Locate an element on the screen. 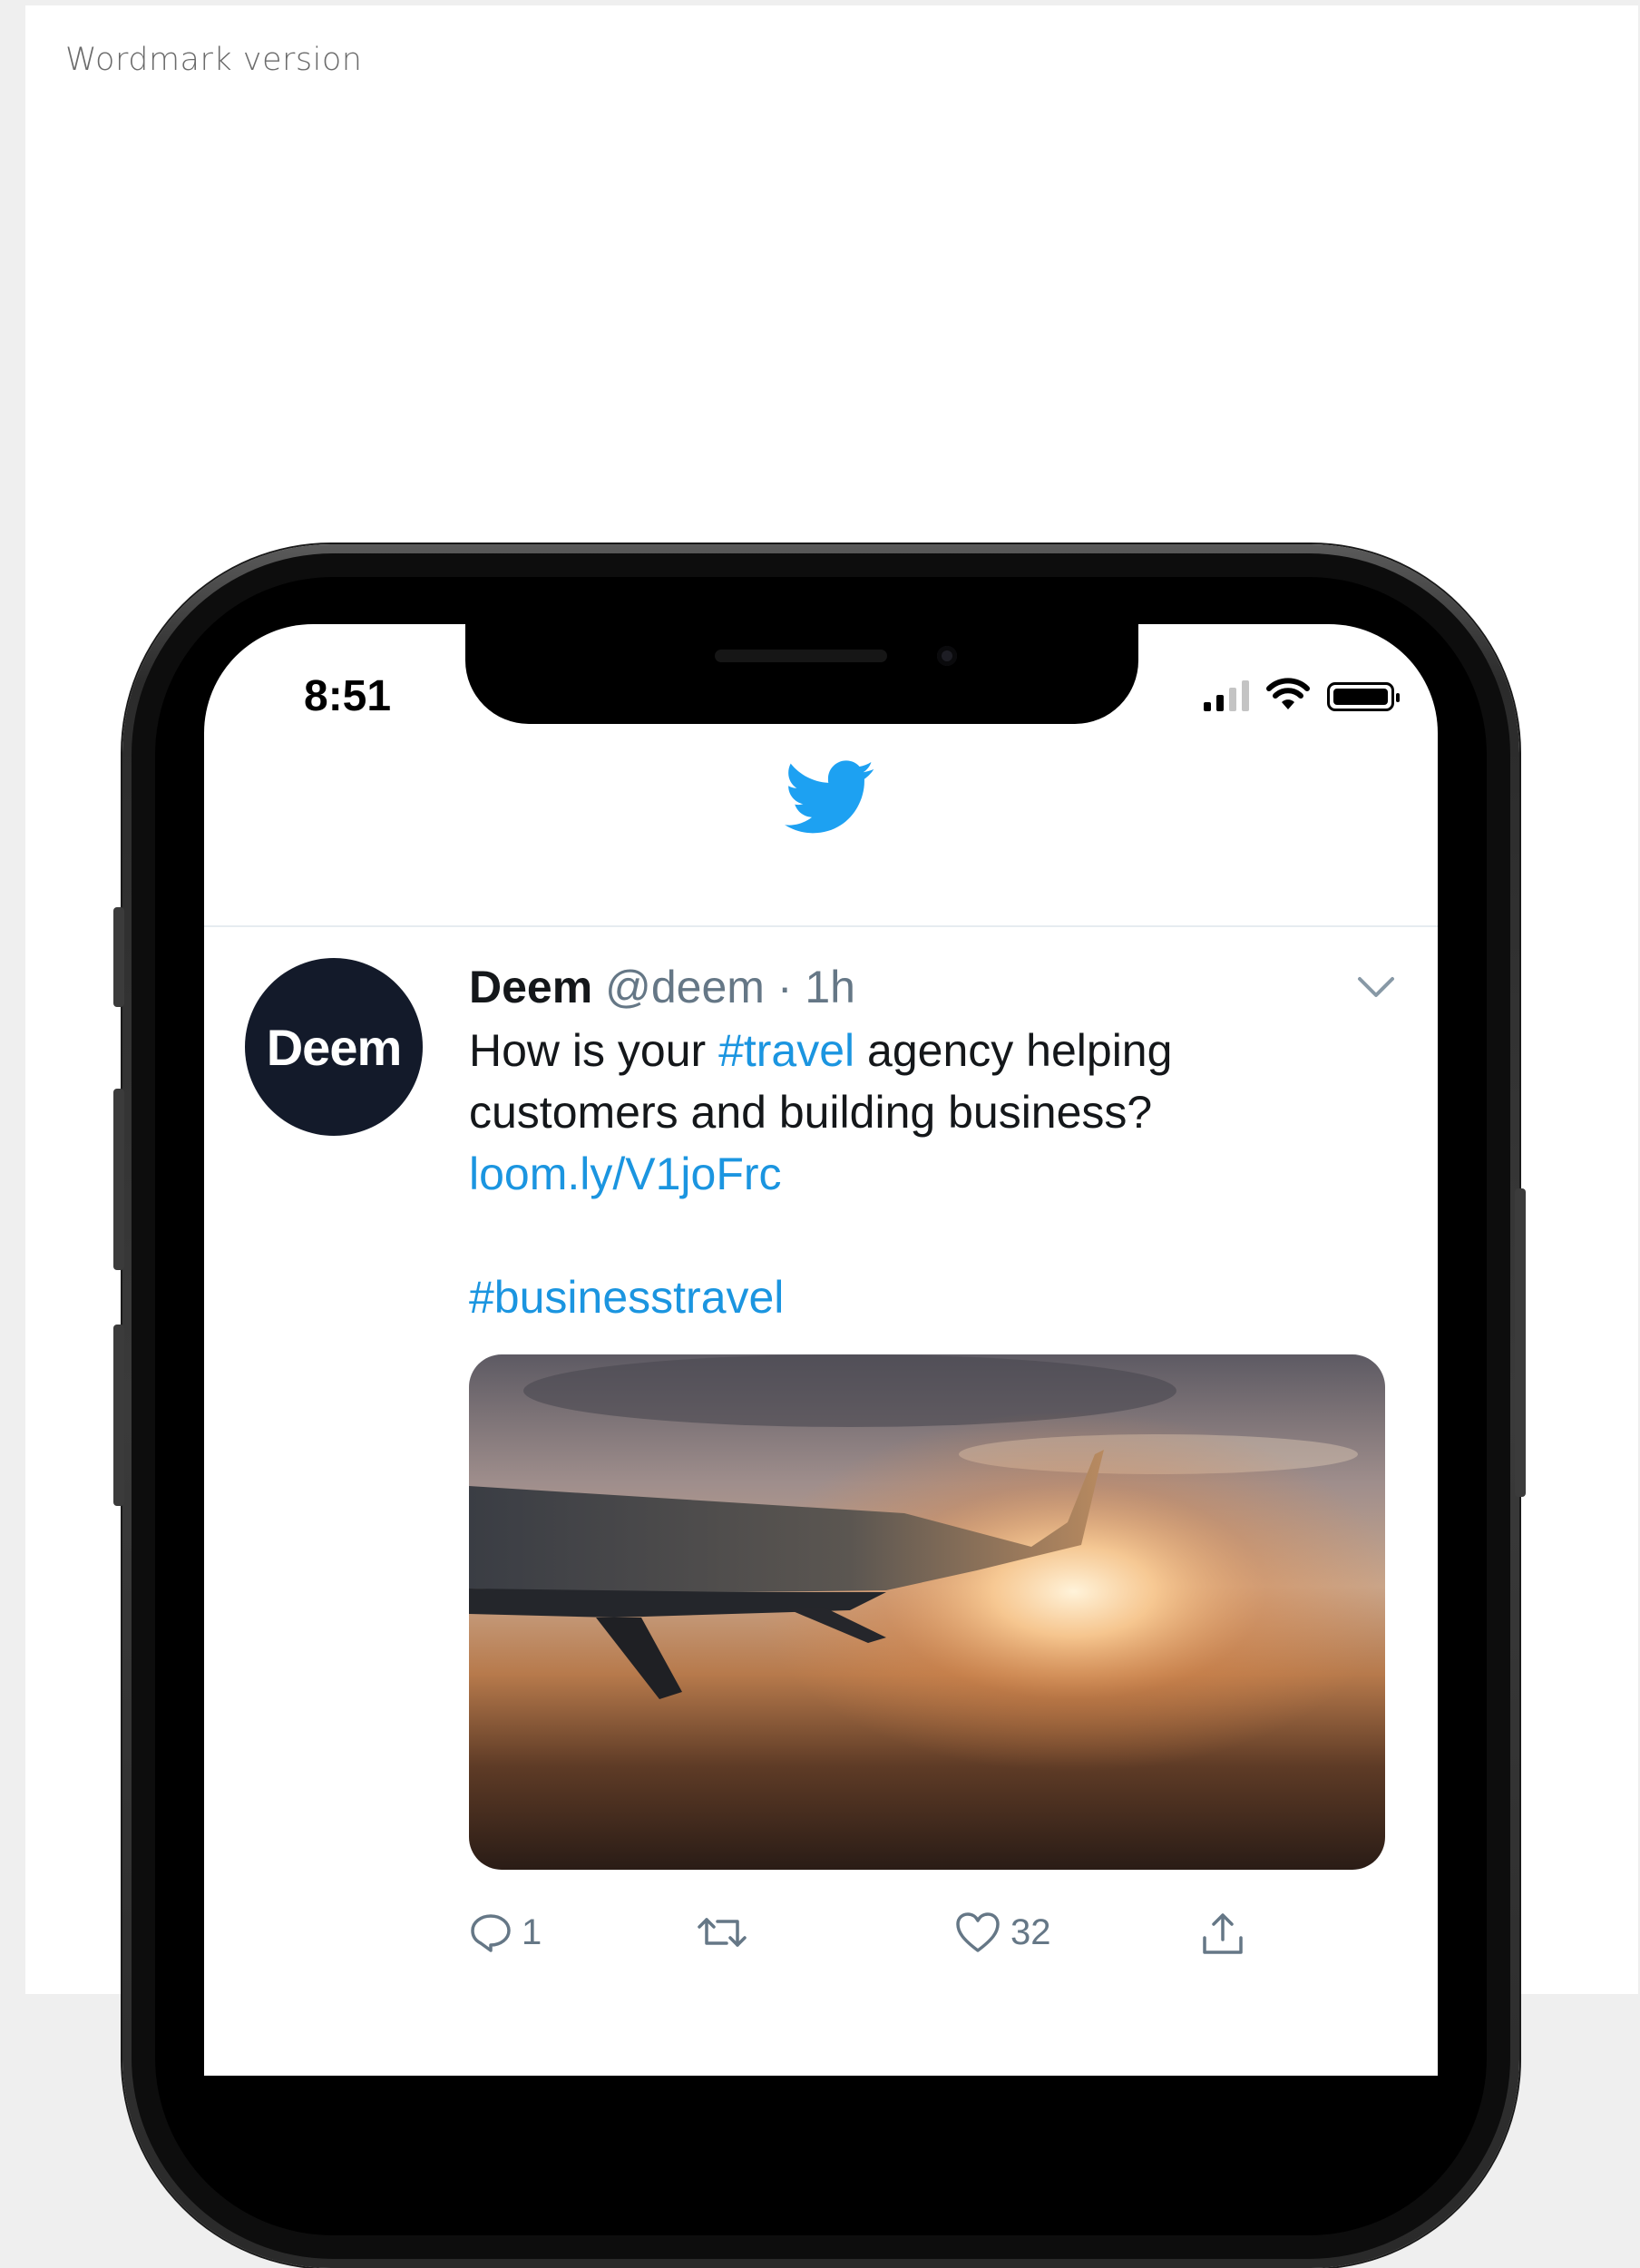  like-action: 32 is located at coordinates (1002, 1933).